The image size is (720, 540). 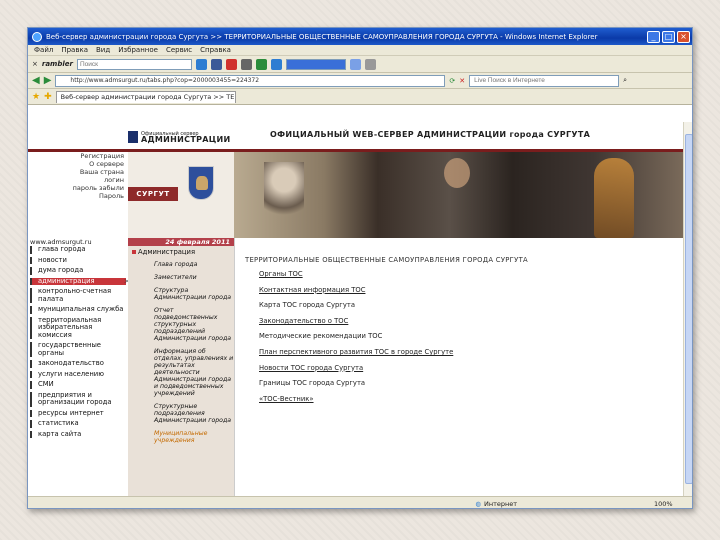 What do you see at coordinates (76, 188) in the screenshot?
I see `login-line-5: пароль забыли` at bounding box center [76, 188].